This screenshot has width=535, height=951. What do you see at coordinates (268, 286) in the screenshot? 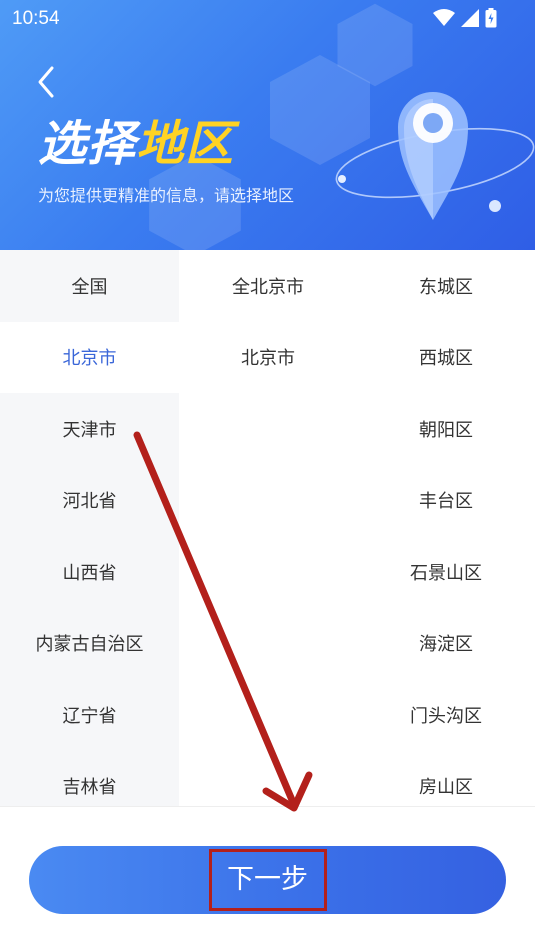
I see `city-item: 全北京市` at bounding box center [268, 286].